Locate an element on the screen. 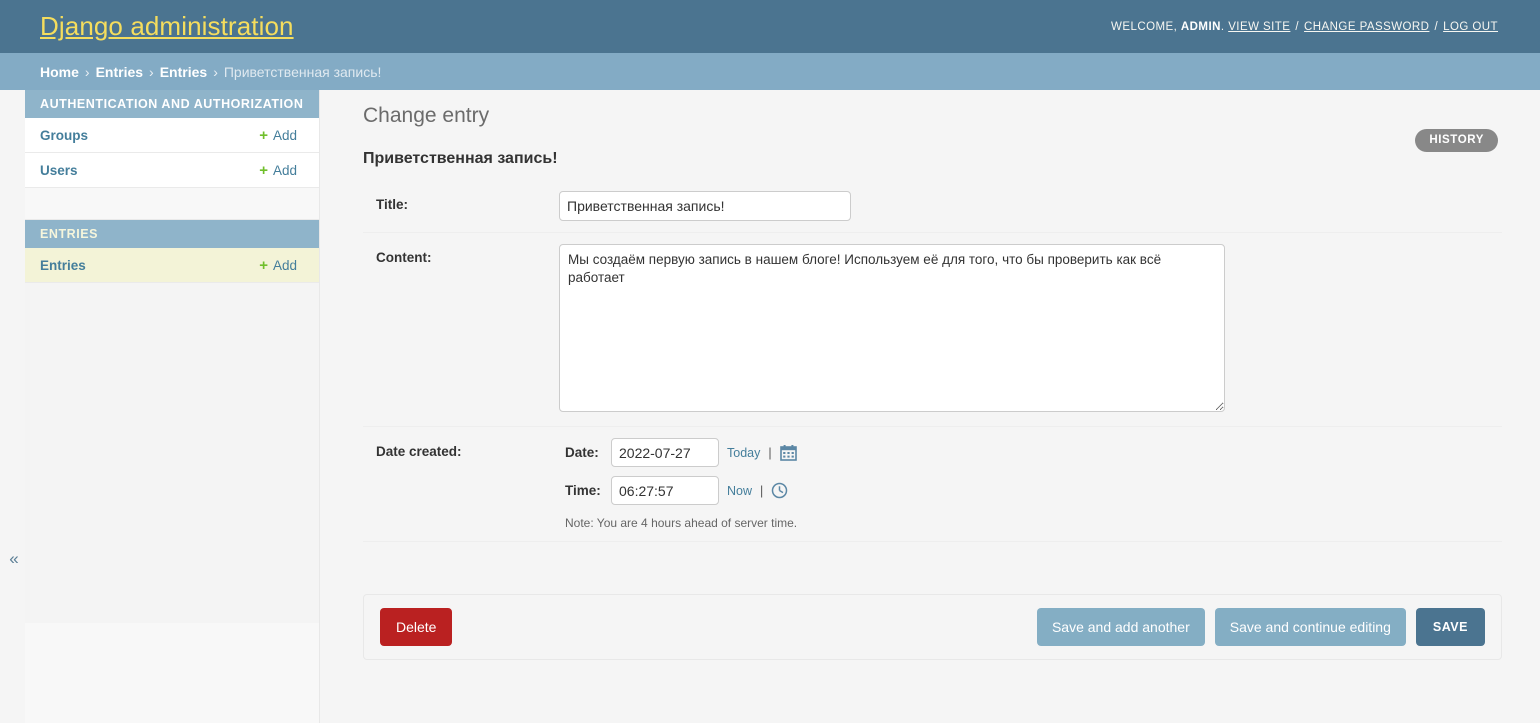  sidebar-item-entries-label: Entries is located at coordinates (63, 265).